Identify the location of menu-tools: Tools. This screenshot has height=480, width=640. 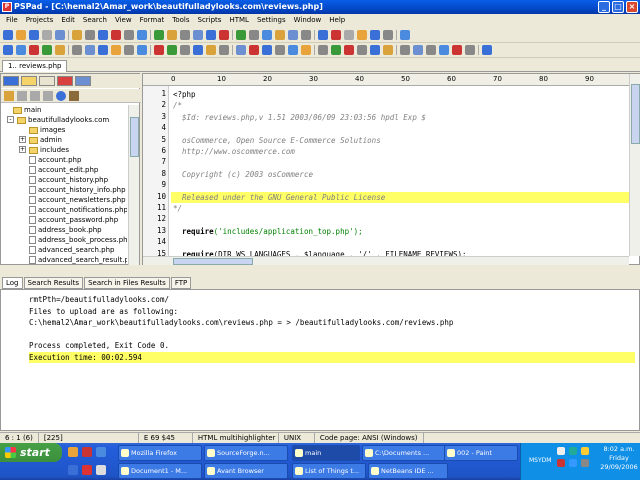
(180, 20).